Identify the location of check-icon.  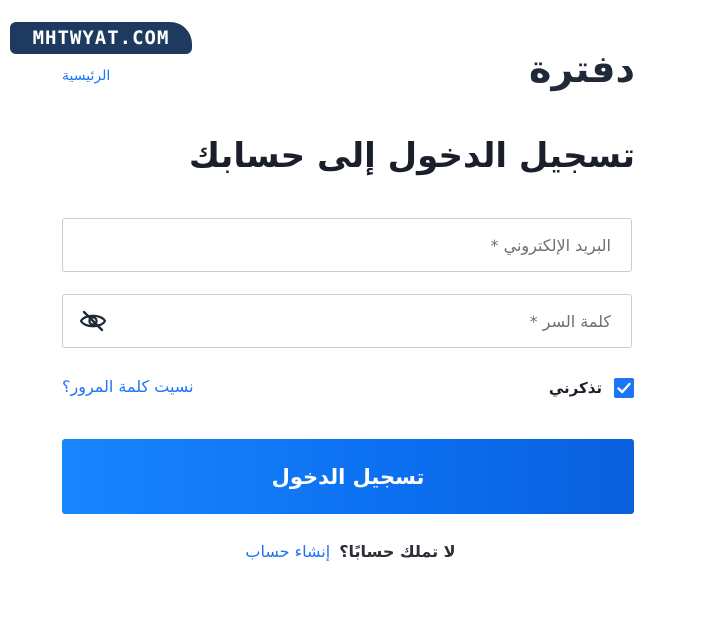
(624, 388).